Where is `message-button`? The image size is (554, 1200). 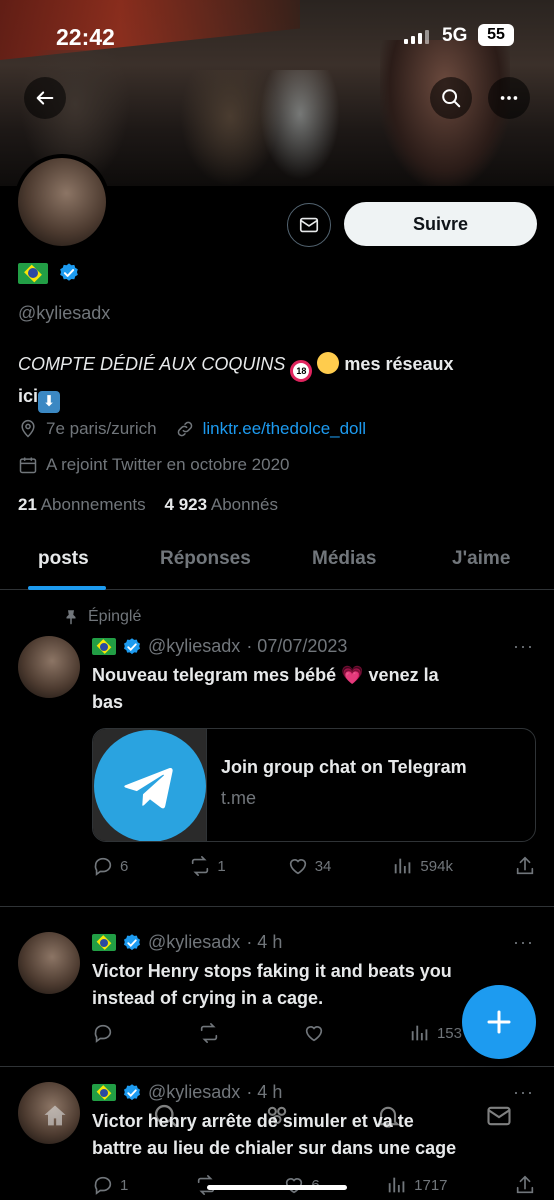 message-button is located at coordinates (309, 225).